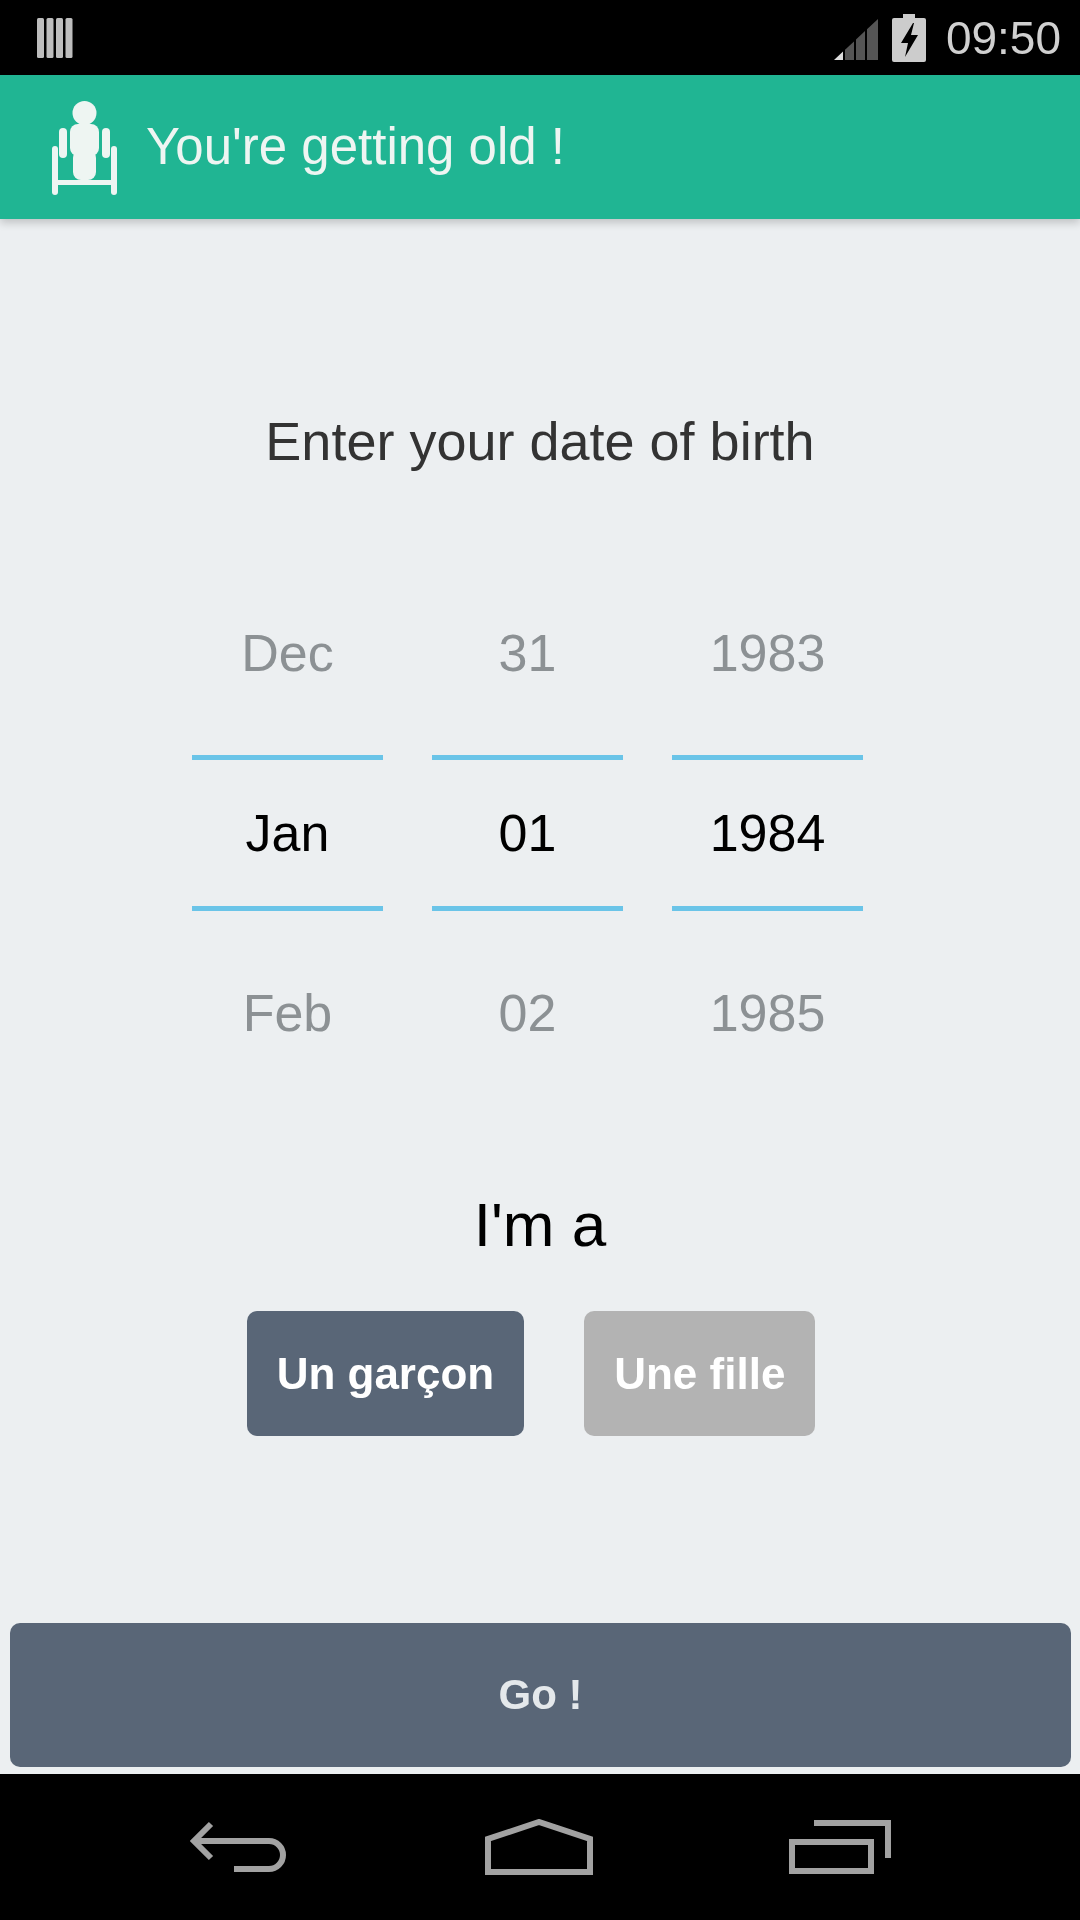  Describe the element at coordinates (767, 1013) in the screenshot. I see `picker-item: 1985` at that location.